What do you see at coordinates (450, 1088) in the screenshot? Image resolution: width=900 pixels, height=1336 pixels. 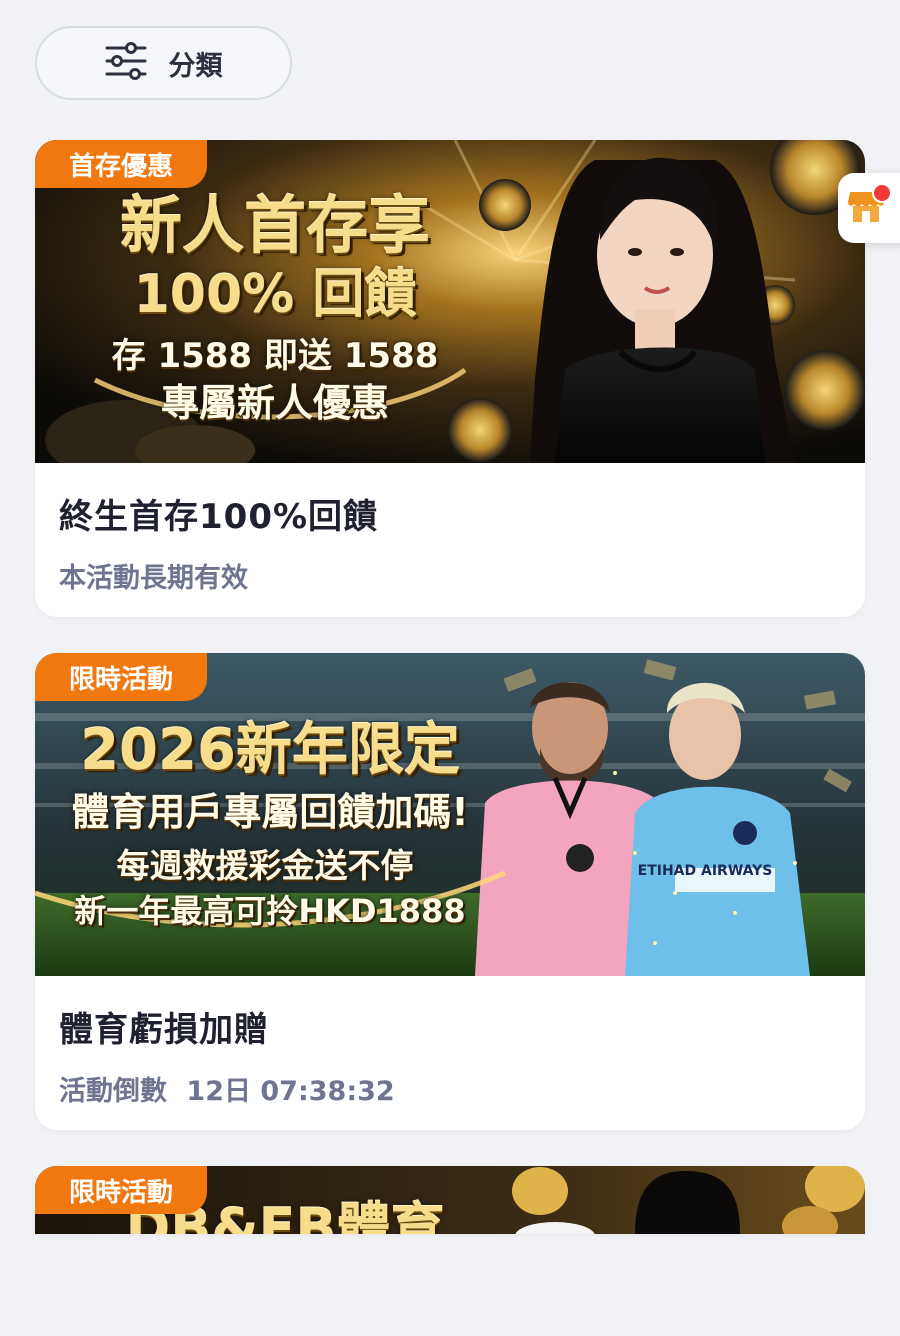 I see `promo-countdown: 活動倒數 12日 07:38:32` at bounding box center [450, 1088].